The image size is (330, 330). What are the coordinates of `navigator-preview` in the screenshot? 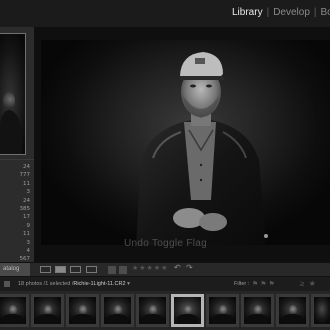 It's located at (13, 94).